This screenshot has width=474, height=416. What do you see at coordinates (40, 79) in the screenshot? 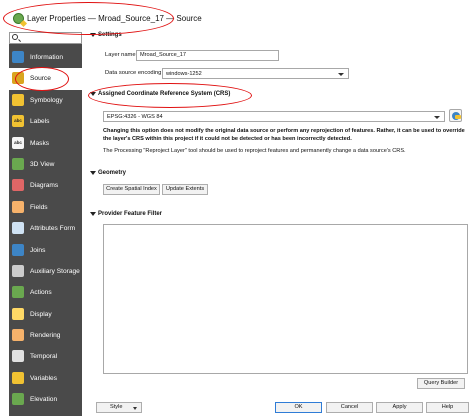
I see `sidebar-item-label: Source` at bounding box center [40, 79].